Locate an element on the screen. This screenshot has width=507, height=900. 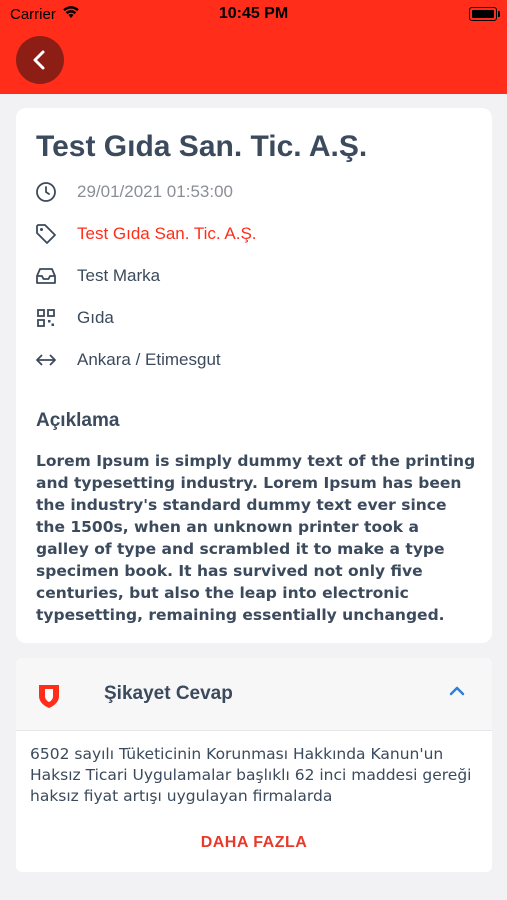
arrows-icon is located at coordinates (46, 360).